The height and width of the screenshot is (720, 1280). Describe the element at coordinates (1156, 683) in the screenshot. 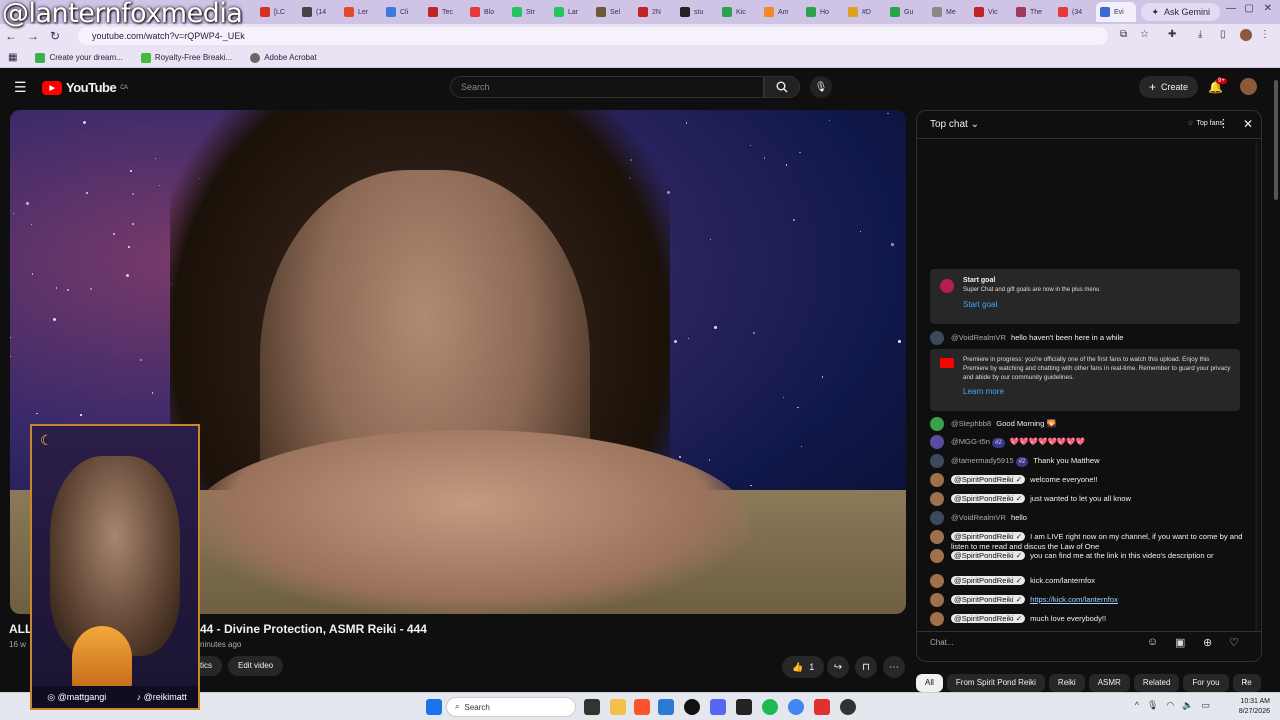

I see `filter-chip: Related` at that location.